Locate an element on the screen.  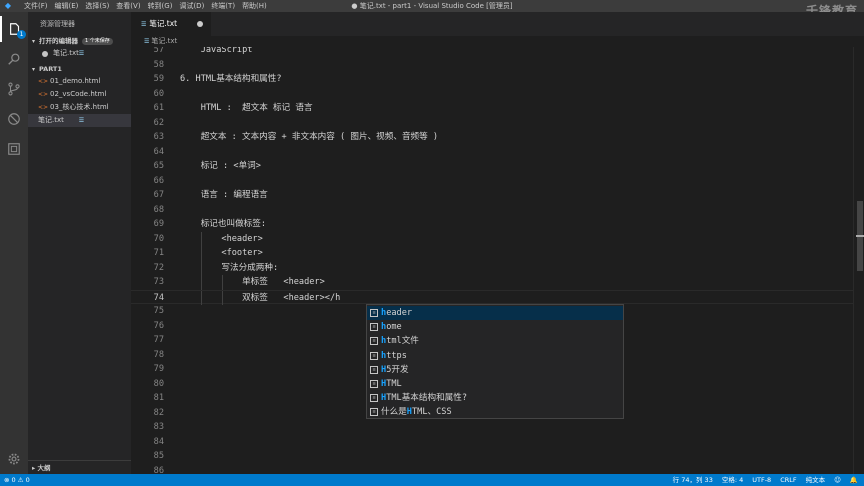
folder-section: ▾ PART1 is located at coordinates (79, 69).